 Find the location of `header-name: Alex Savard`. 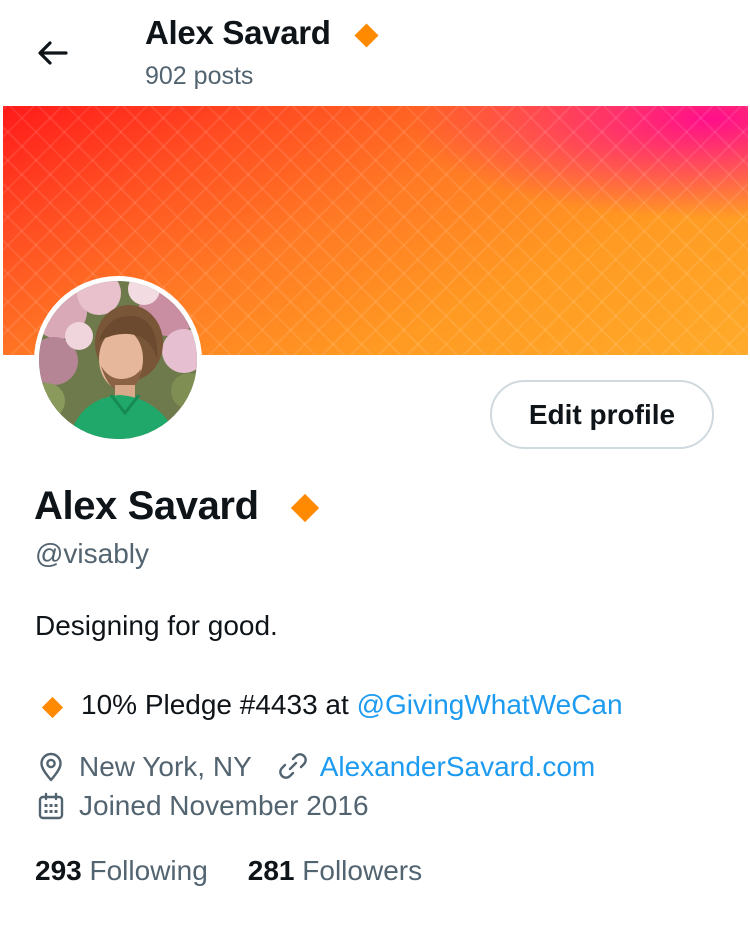

header-name: Alex Savard is located at coordinates (238, 32).